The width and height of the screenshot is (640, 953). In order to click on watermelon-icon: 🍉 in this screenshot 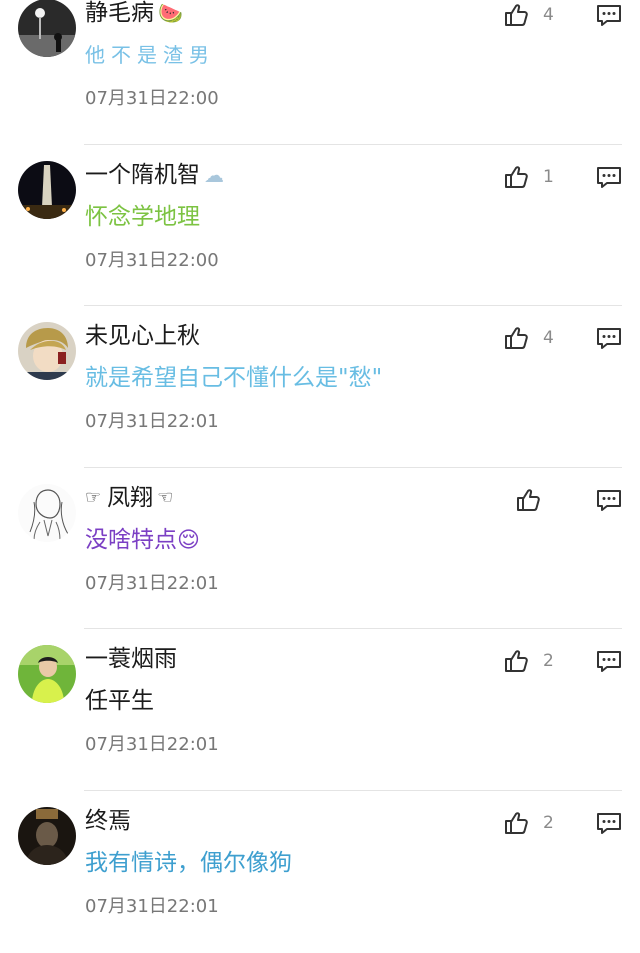, I will do `click(170, 13)`.